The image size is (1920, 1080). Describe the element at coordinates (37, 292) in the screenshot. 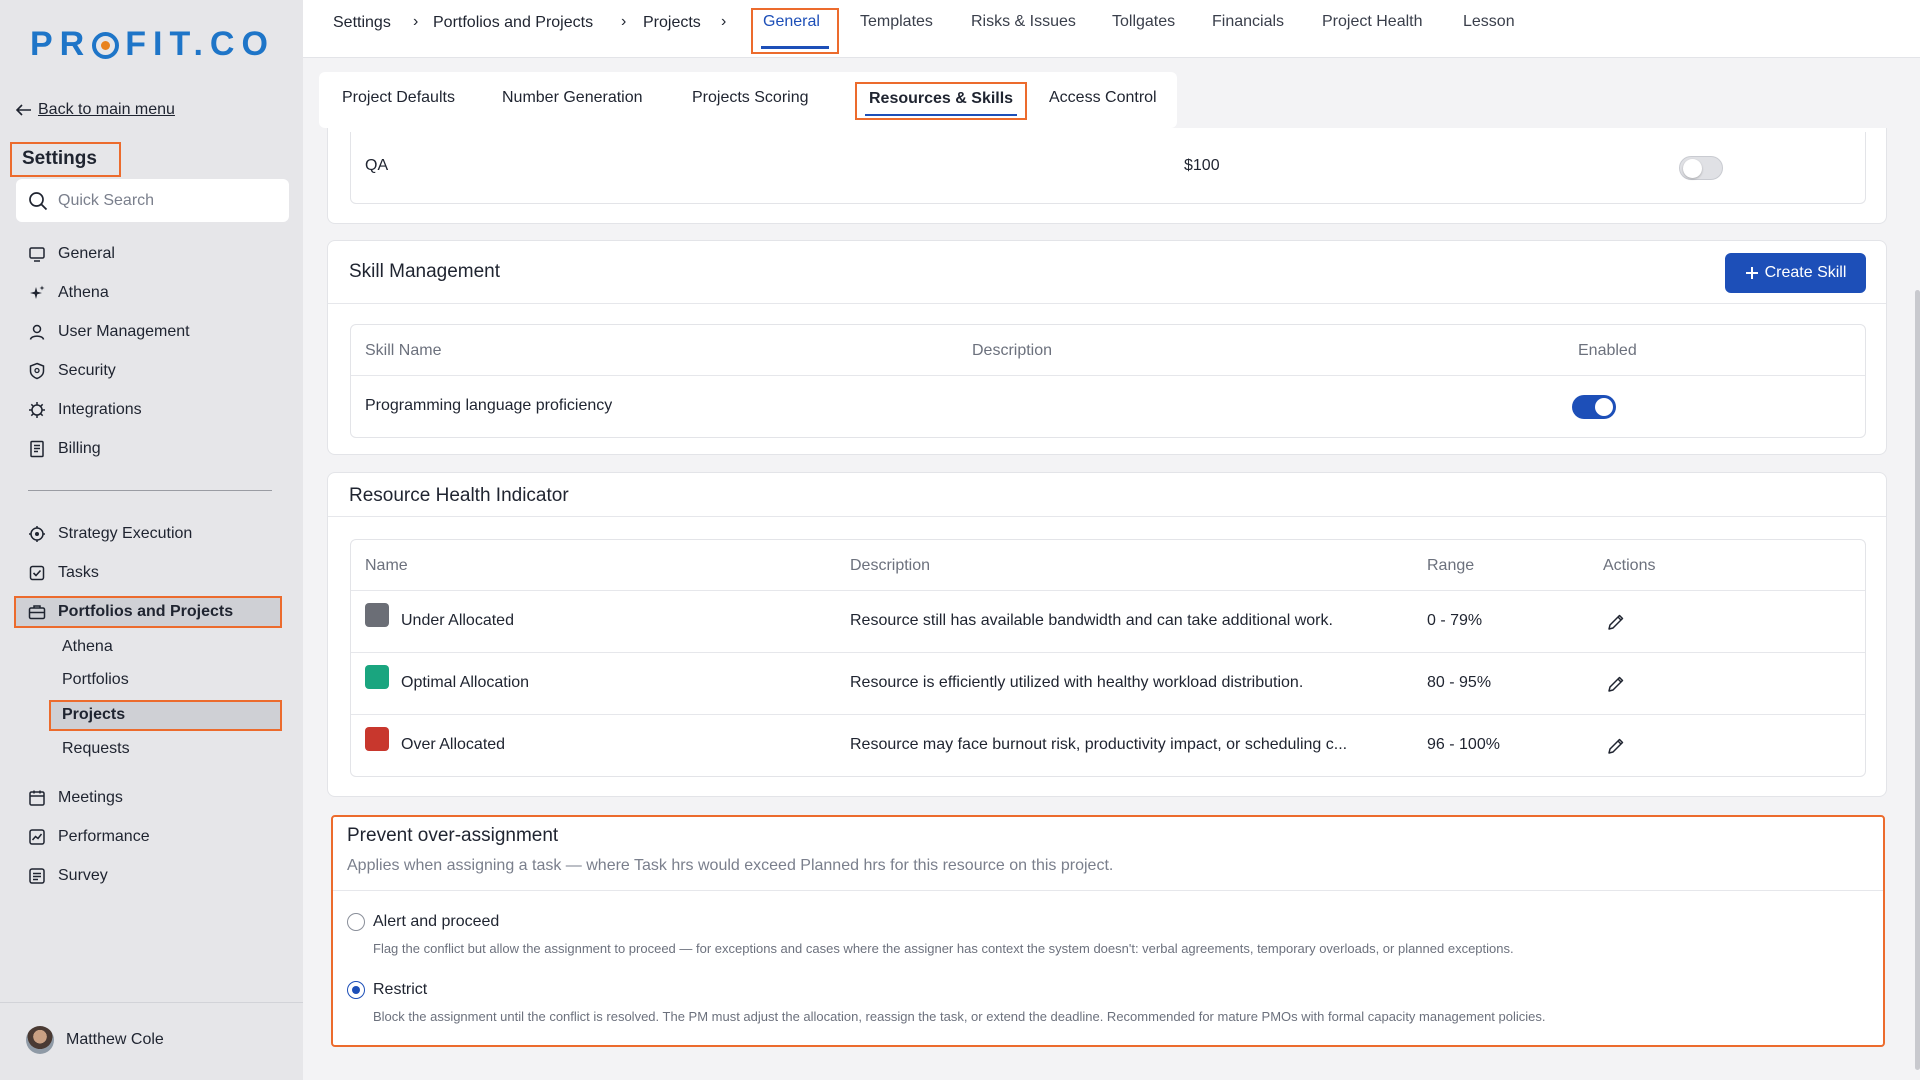

I see `sparkle-icon` at that location.